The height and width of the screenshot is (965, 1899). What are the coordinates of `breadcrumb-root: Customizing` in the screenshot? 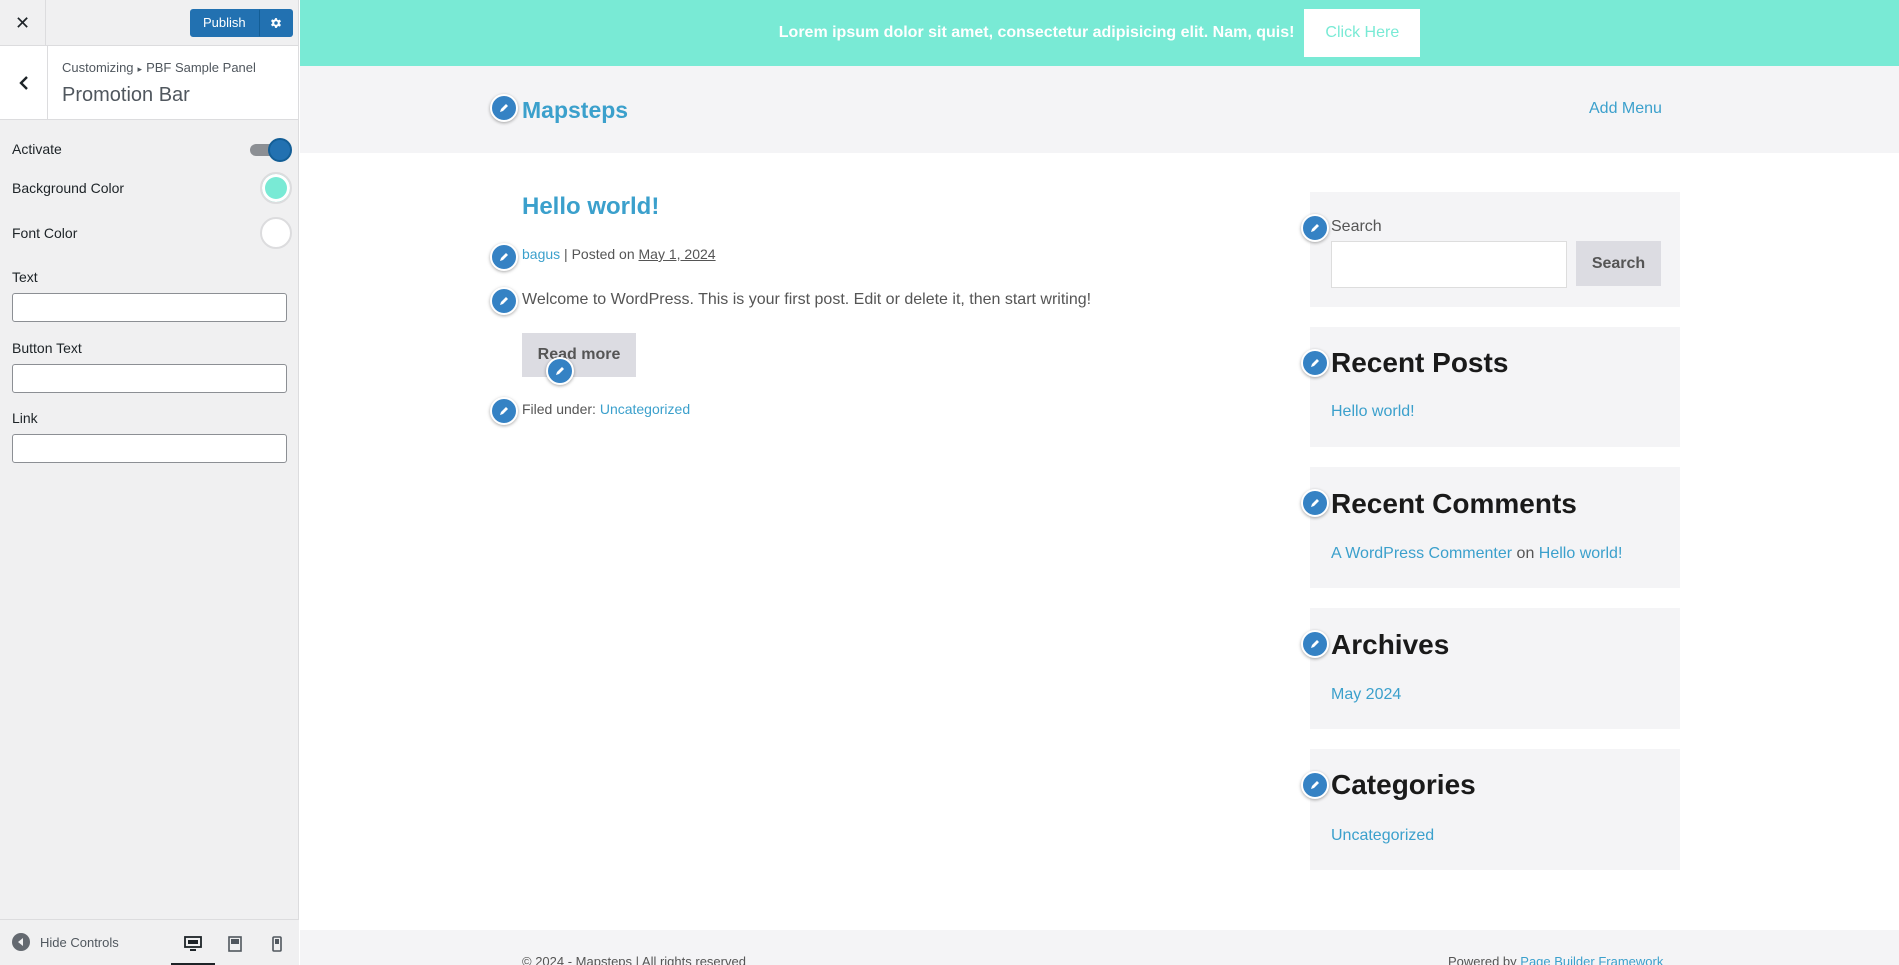 It's located at (98, 67).